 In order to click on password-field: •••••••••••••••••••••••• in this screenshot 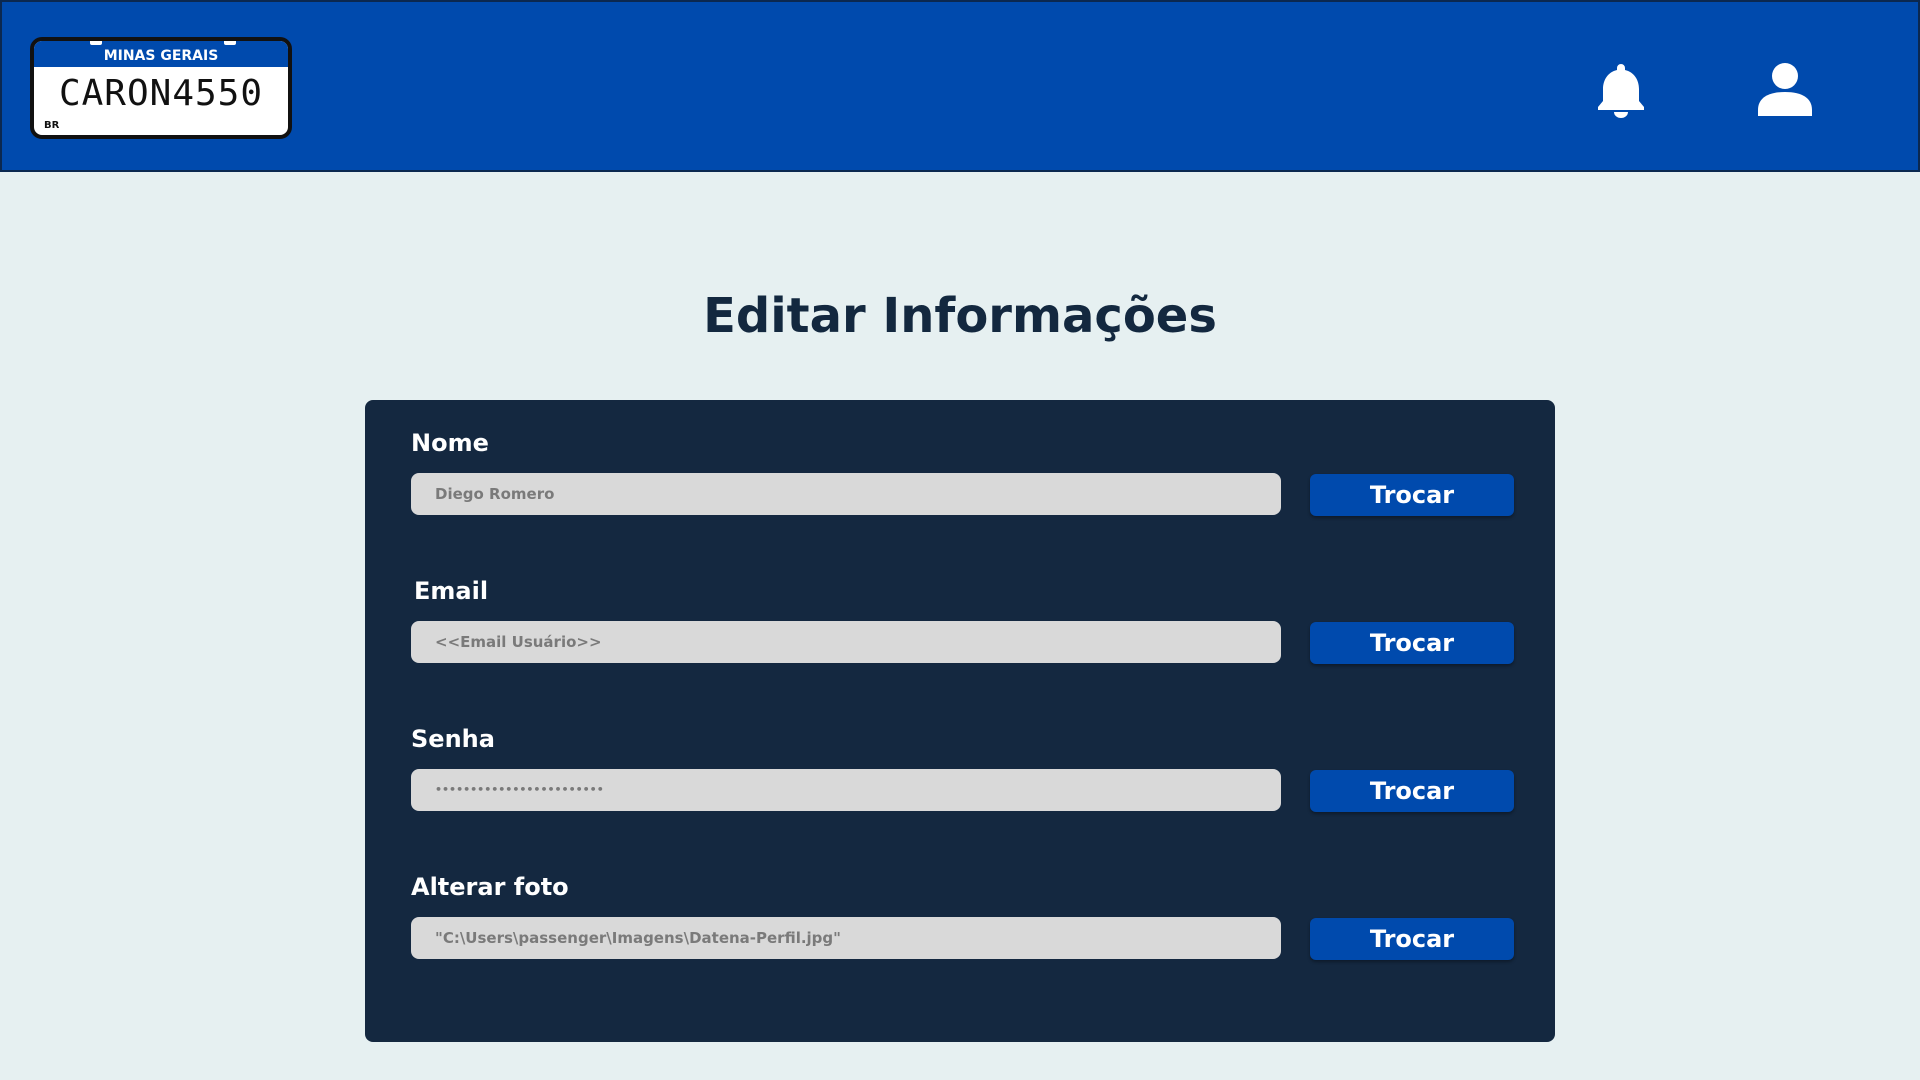, I will do `click(846, 790)`.